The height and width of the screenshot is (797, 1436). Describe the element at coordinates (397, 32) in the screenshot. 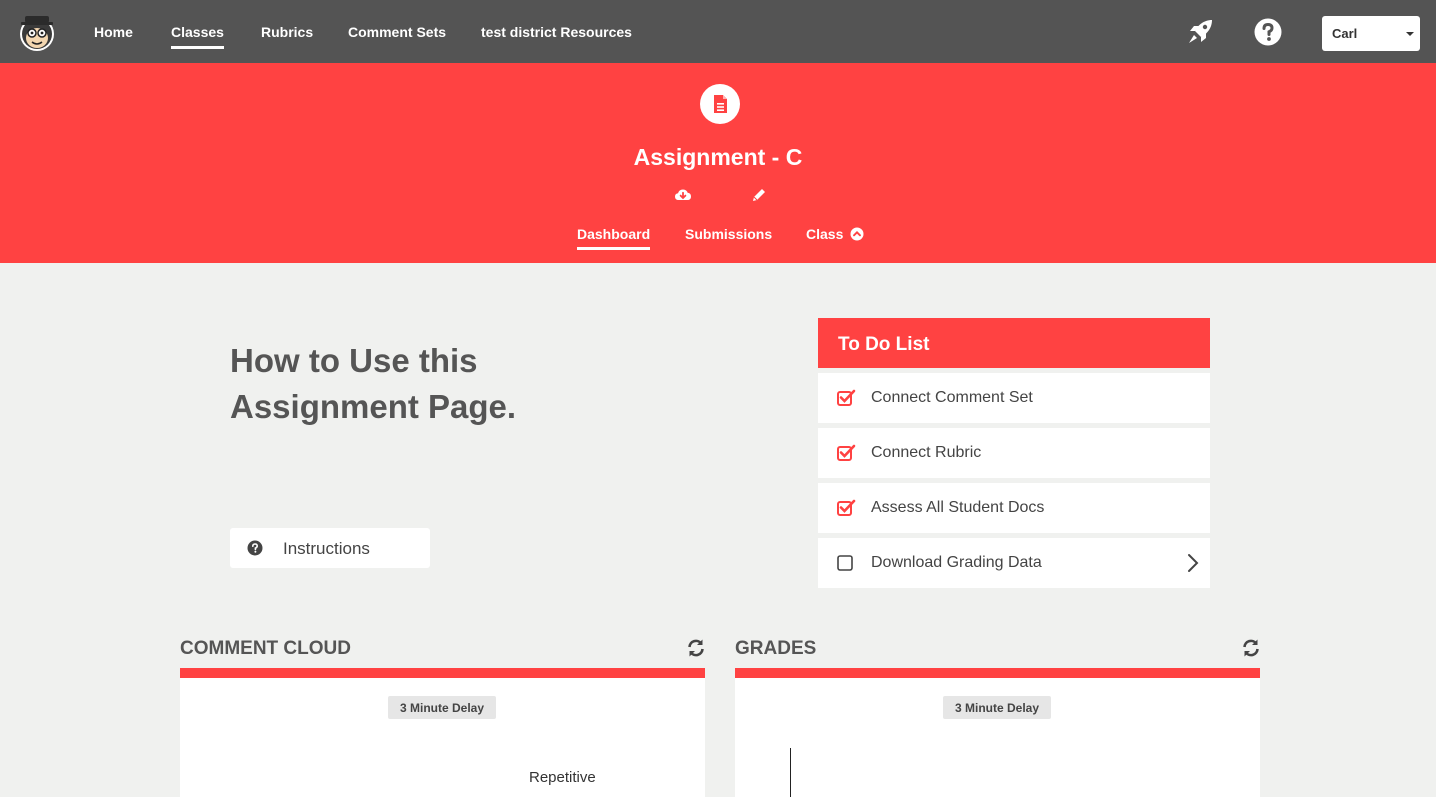

I see `nav-comment-sets: Comment Sets` at that location.